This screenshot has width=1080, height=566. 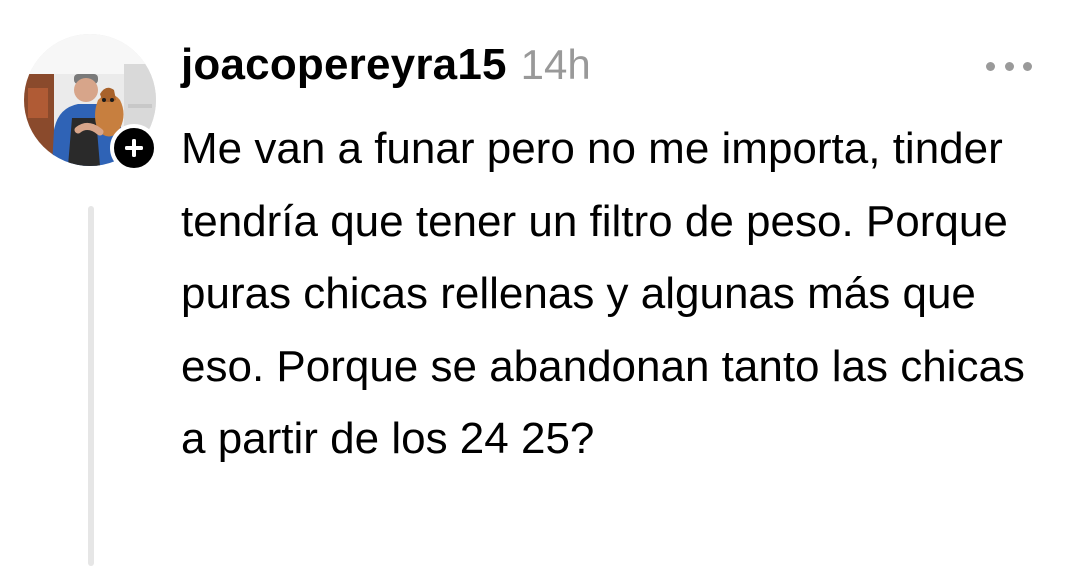 I want to click on follow-button, so click(x=134, y=148).